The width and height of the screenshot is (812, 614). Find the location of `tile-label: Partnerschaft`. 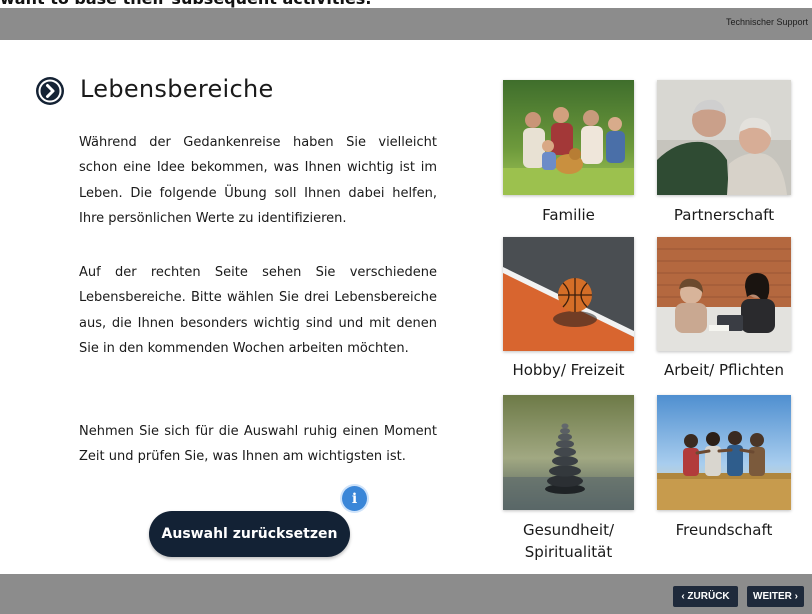

tile-label: Partnerschaft is located at coordinates (724, 215).